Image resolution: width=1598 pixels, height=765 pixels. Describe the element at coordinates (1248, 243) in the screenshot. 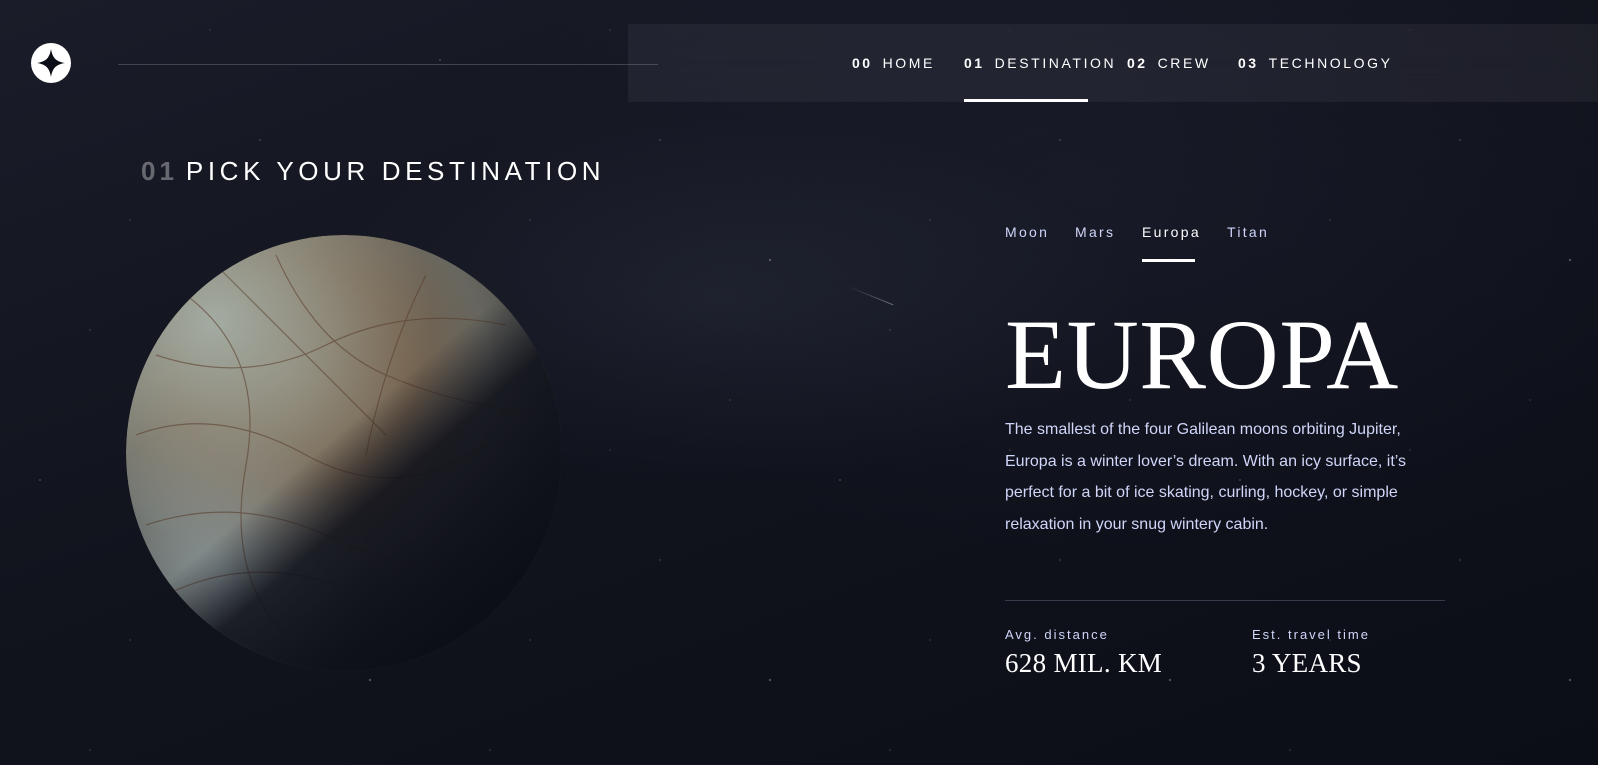

I see `tab-titan: Titan` at that location.